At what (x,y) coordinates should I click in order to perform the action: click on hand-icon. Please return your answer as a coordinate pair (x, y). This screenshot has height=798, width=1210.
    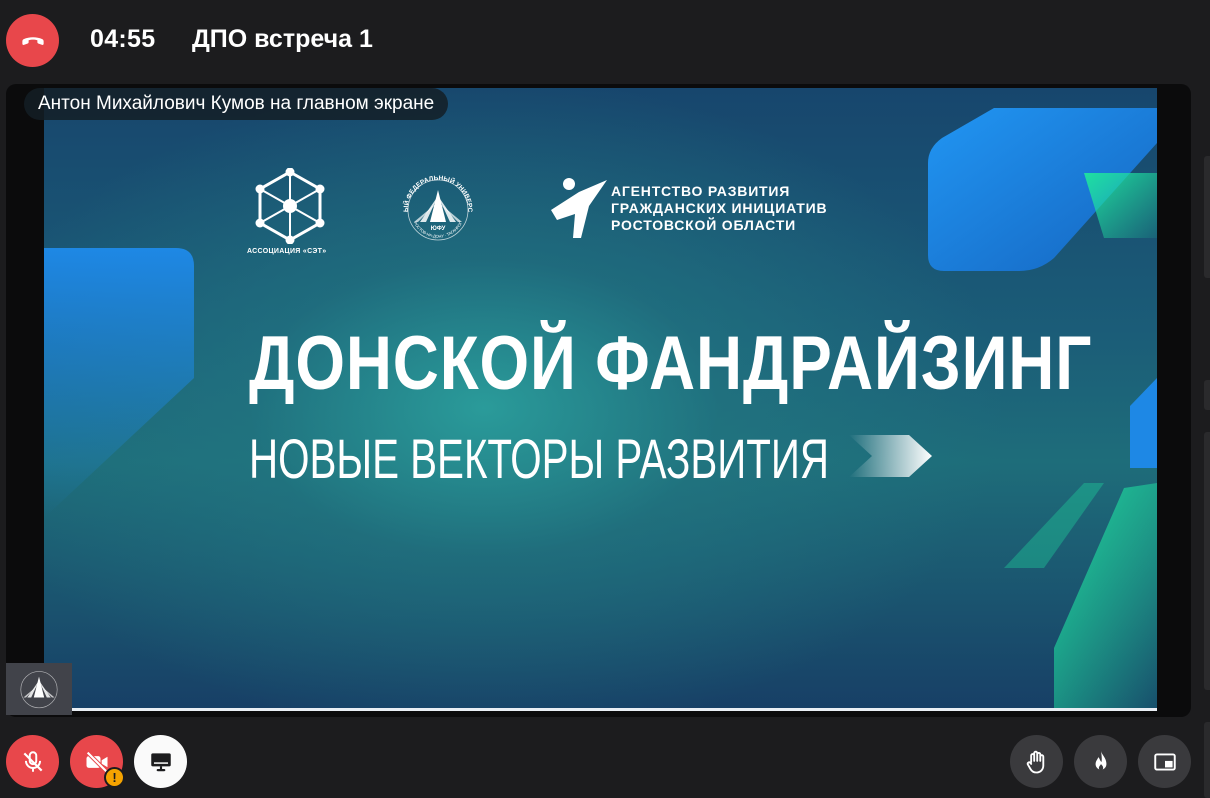
    Looking at the image, I should click on (1035, 761).